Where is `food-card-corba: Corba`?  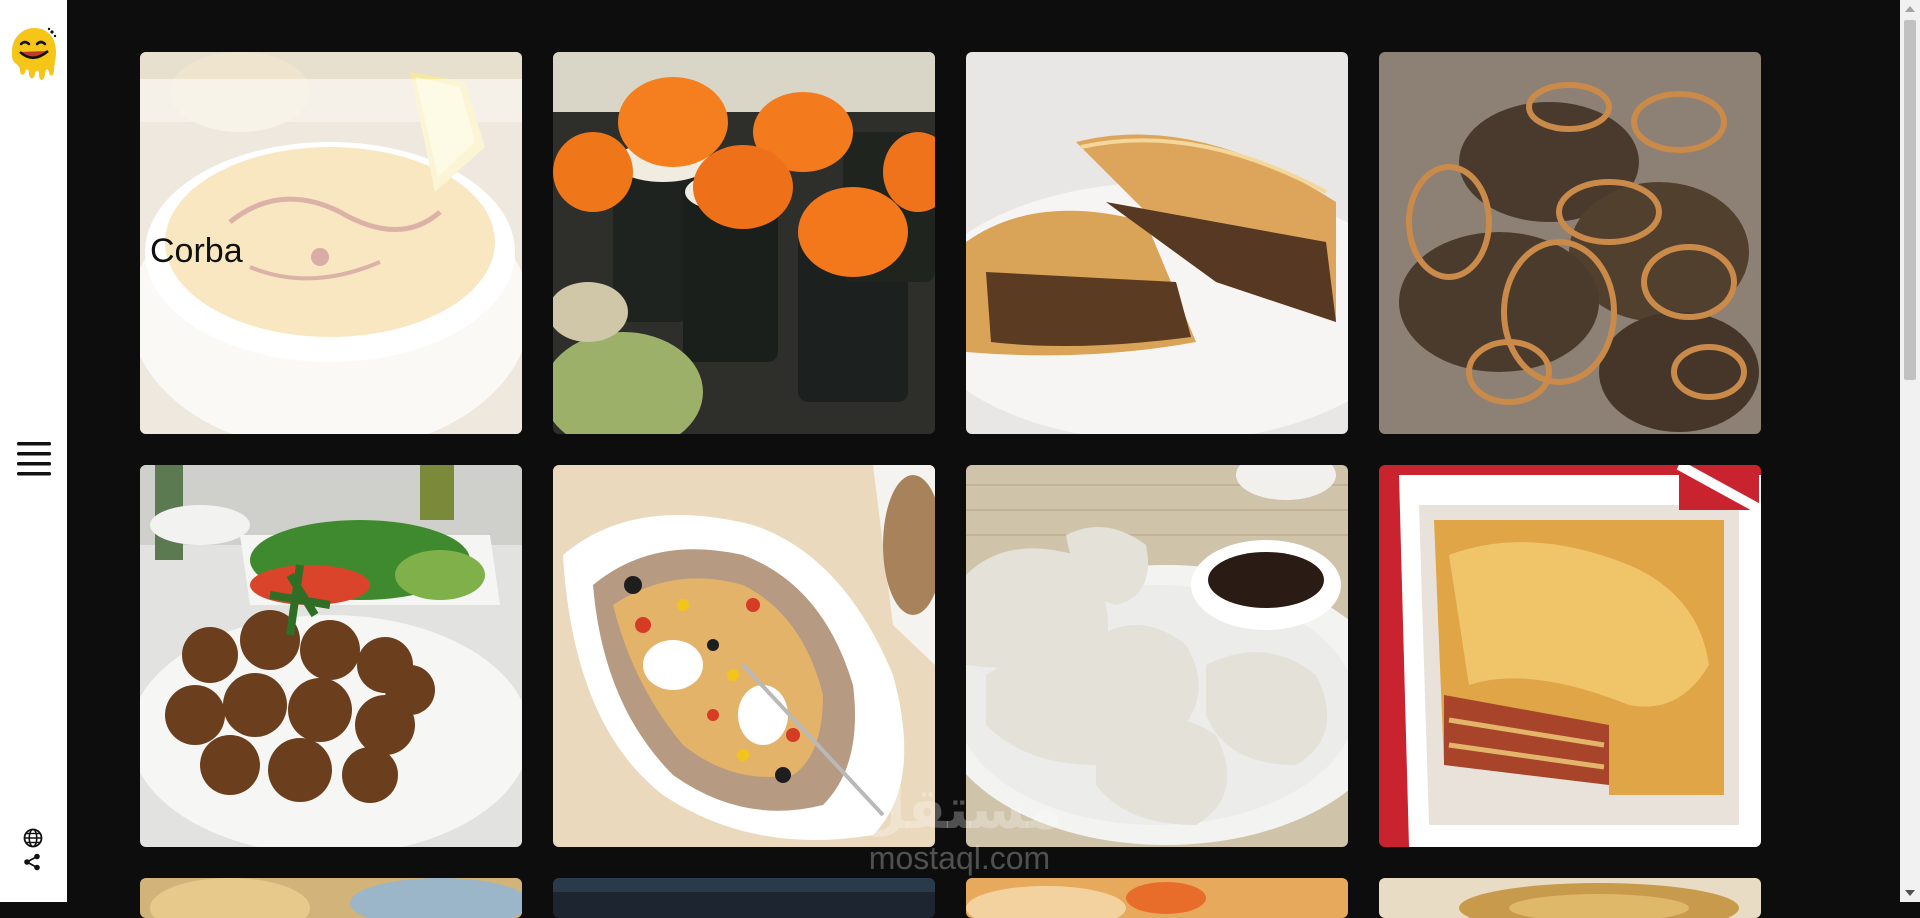
food-card-corba: Corba is located at coordinates (331, 243).